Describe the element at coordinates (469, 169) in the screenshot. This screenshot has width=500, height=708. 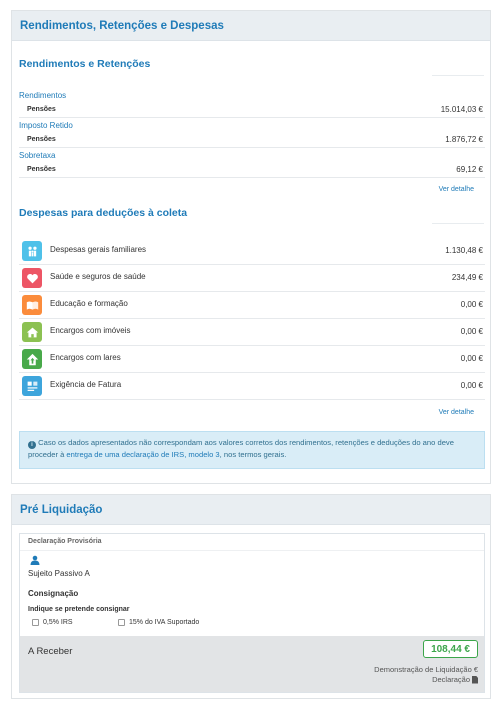
I see `row-value: 69,12 €` at that location.